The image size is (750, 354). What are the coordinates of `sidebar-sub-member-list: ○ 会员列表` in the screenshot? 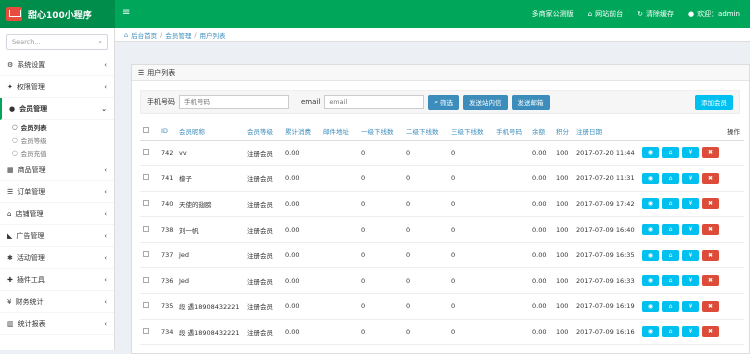 It's located at (57, 126).